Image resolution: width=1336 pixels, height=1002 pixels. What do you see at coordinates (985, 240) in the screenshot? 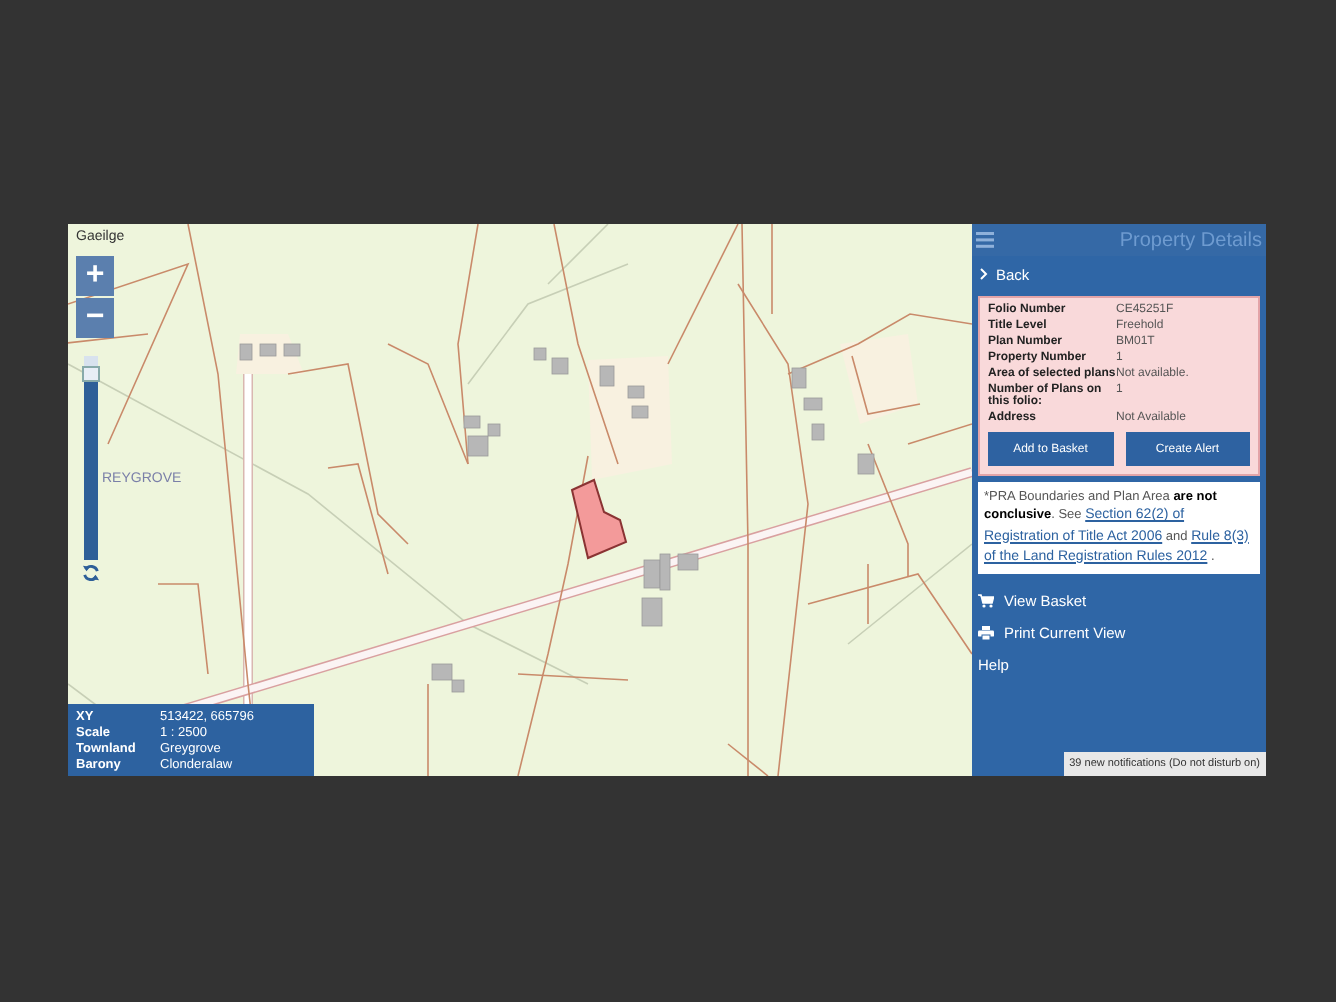
I see `menu-icon` at bounding box center [985, 240].